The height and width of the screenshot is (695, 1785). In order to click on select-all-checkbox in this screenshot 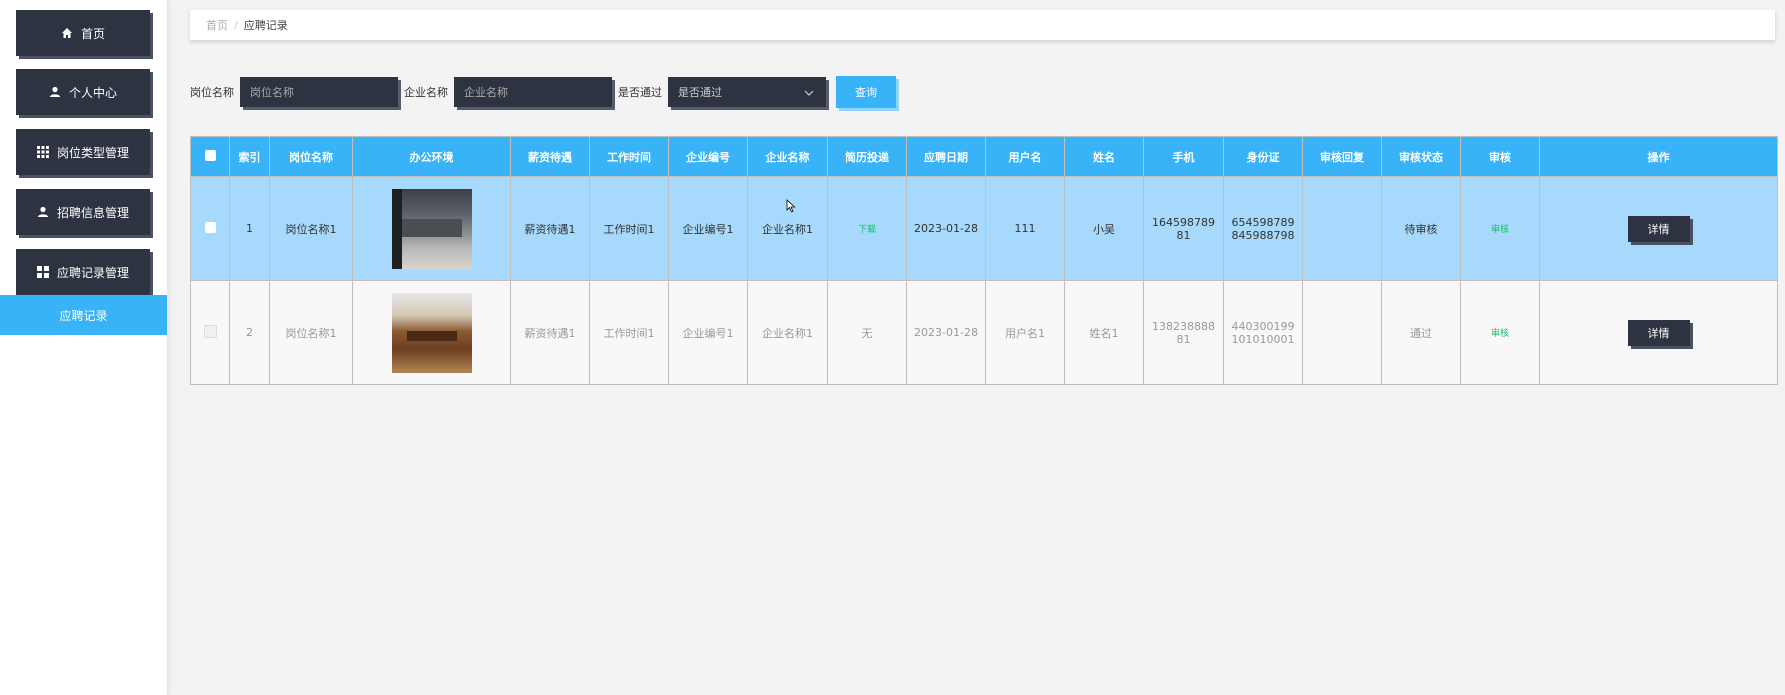, I will do `click(210, 156)`.